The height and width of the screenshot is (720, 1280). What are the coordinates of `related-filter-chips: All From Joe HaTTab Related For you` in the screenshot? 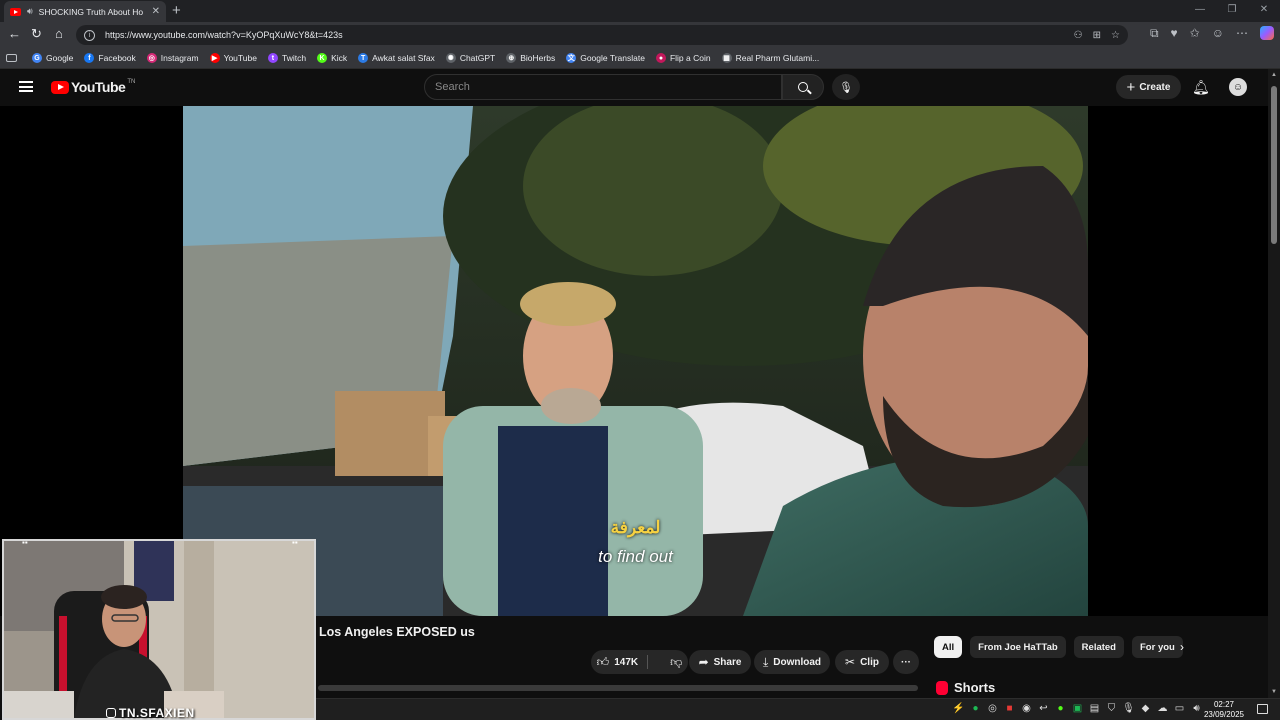 It's located at (1058, 647).